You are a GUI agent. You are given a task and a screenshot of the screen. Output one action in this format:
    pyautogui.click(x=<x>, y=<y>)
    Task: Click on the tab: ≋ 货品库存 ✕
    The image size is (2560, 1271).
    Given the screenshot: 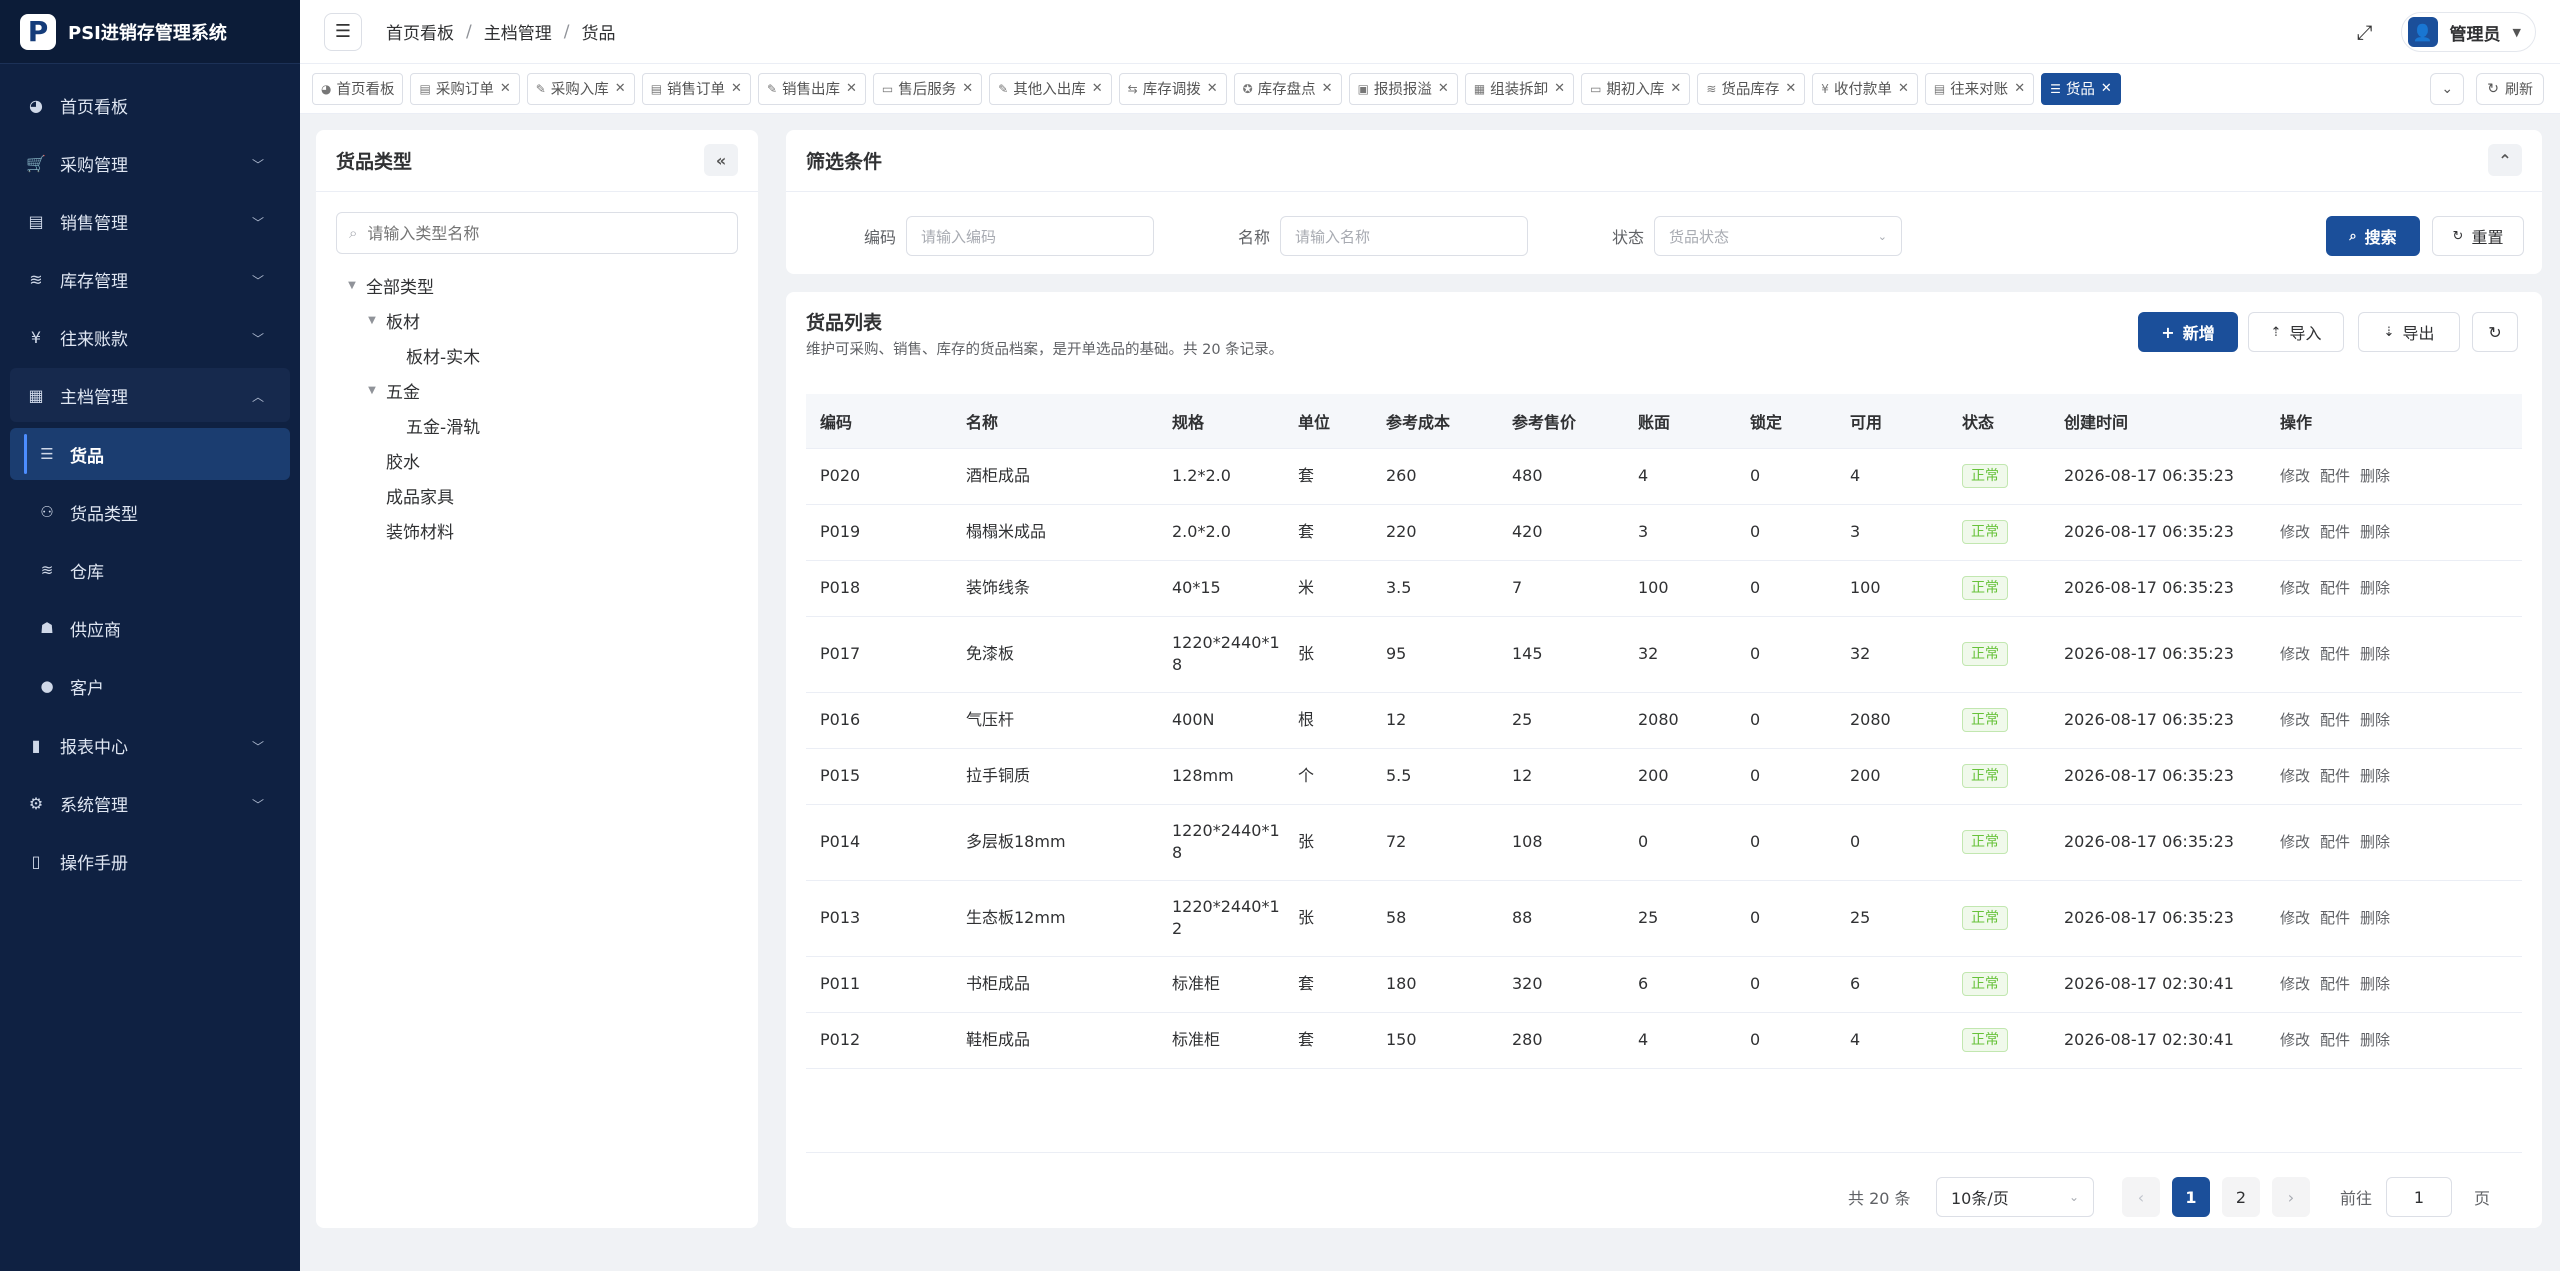 What is the action you would take?
    pyautogui.click(x=1751, y=88)
    